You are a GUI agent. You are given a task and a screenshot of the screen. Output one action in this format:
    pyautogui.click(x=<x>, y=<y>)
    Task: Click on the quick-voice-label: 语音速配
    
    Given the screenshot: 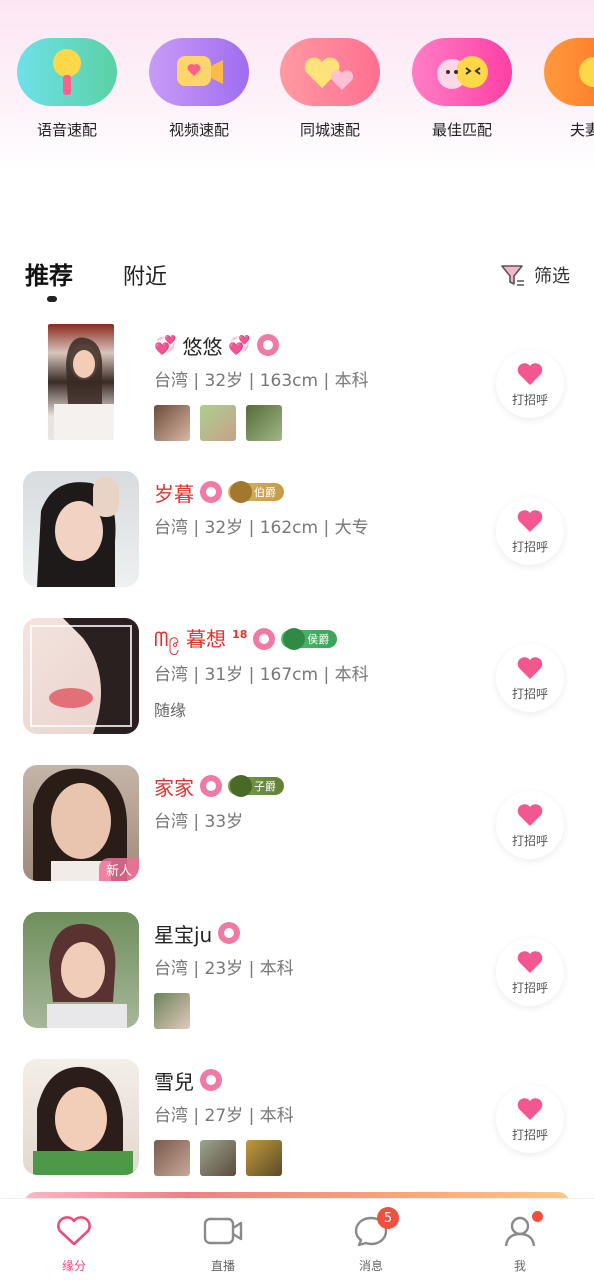 What is the action you would take?
    pyautogui.click(x=66, y=130)
    